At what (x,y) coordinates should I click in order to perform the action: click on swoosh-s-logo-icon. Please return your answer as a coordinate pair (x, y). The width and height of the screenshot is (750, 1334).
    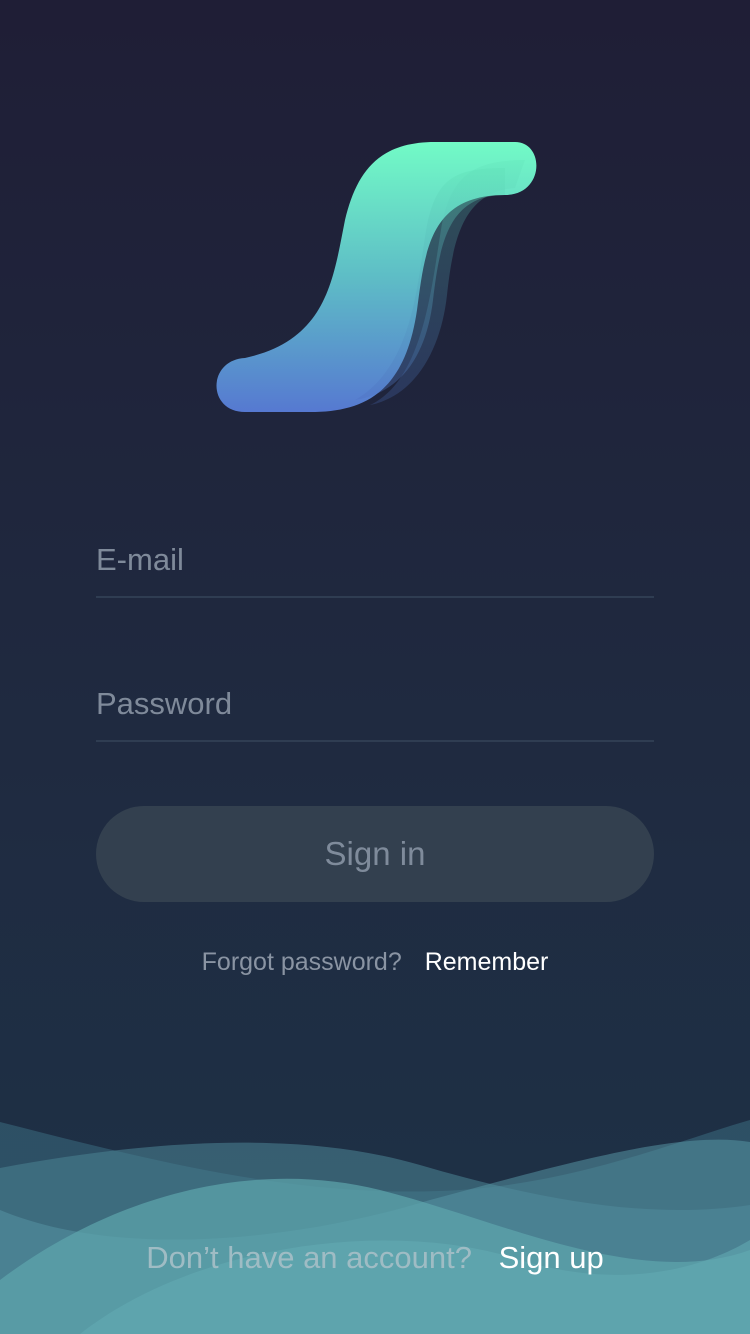
    Looking at the image, I should click on (376, 277).